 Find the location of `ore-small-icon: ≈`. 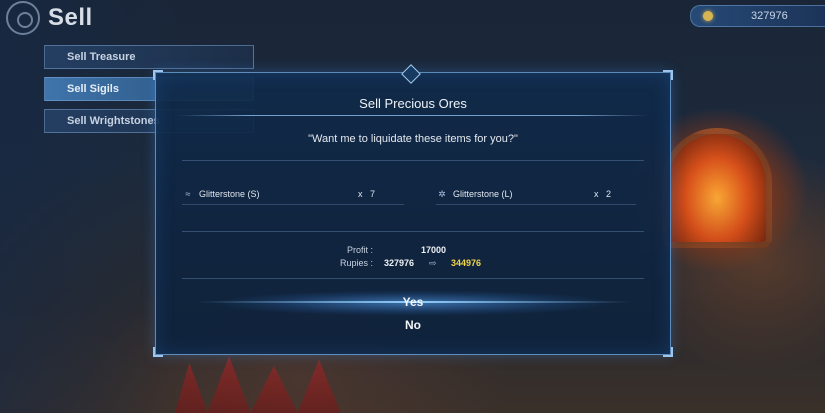

ore-small-icon: ≈ is located at coordinates (188, 194).